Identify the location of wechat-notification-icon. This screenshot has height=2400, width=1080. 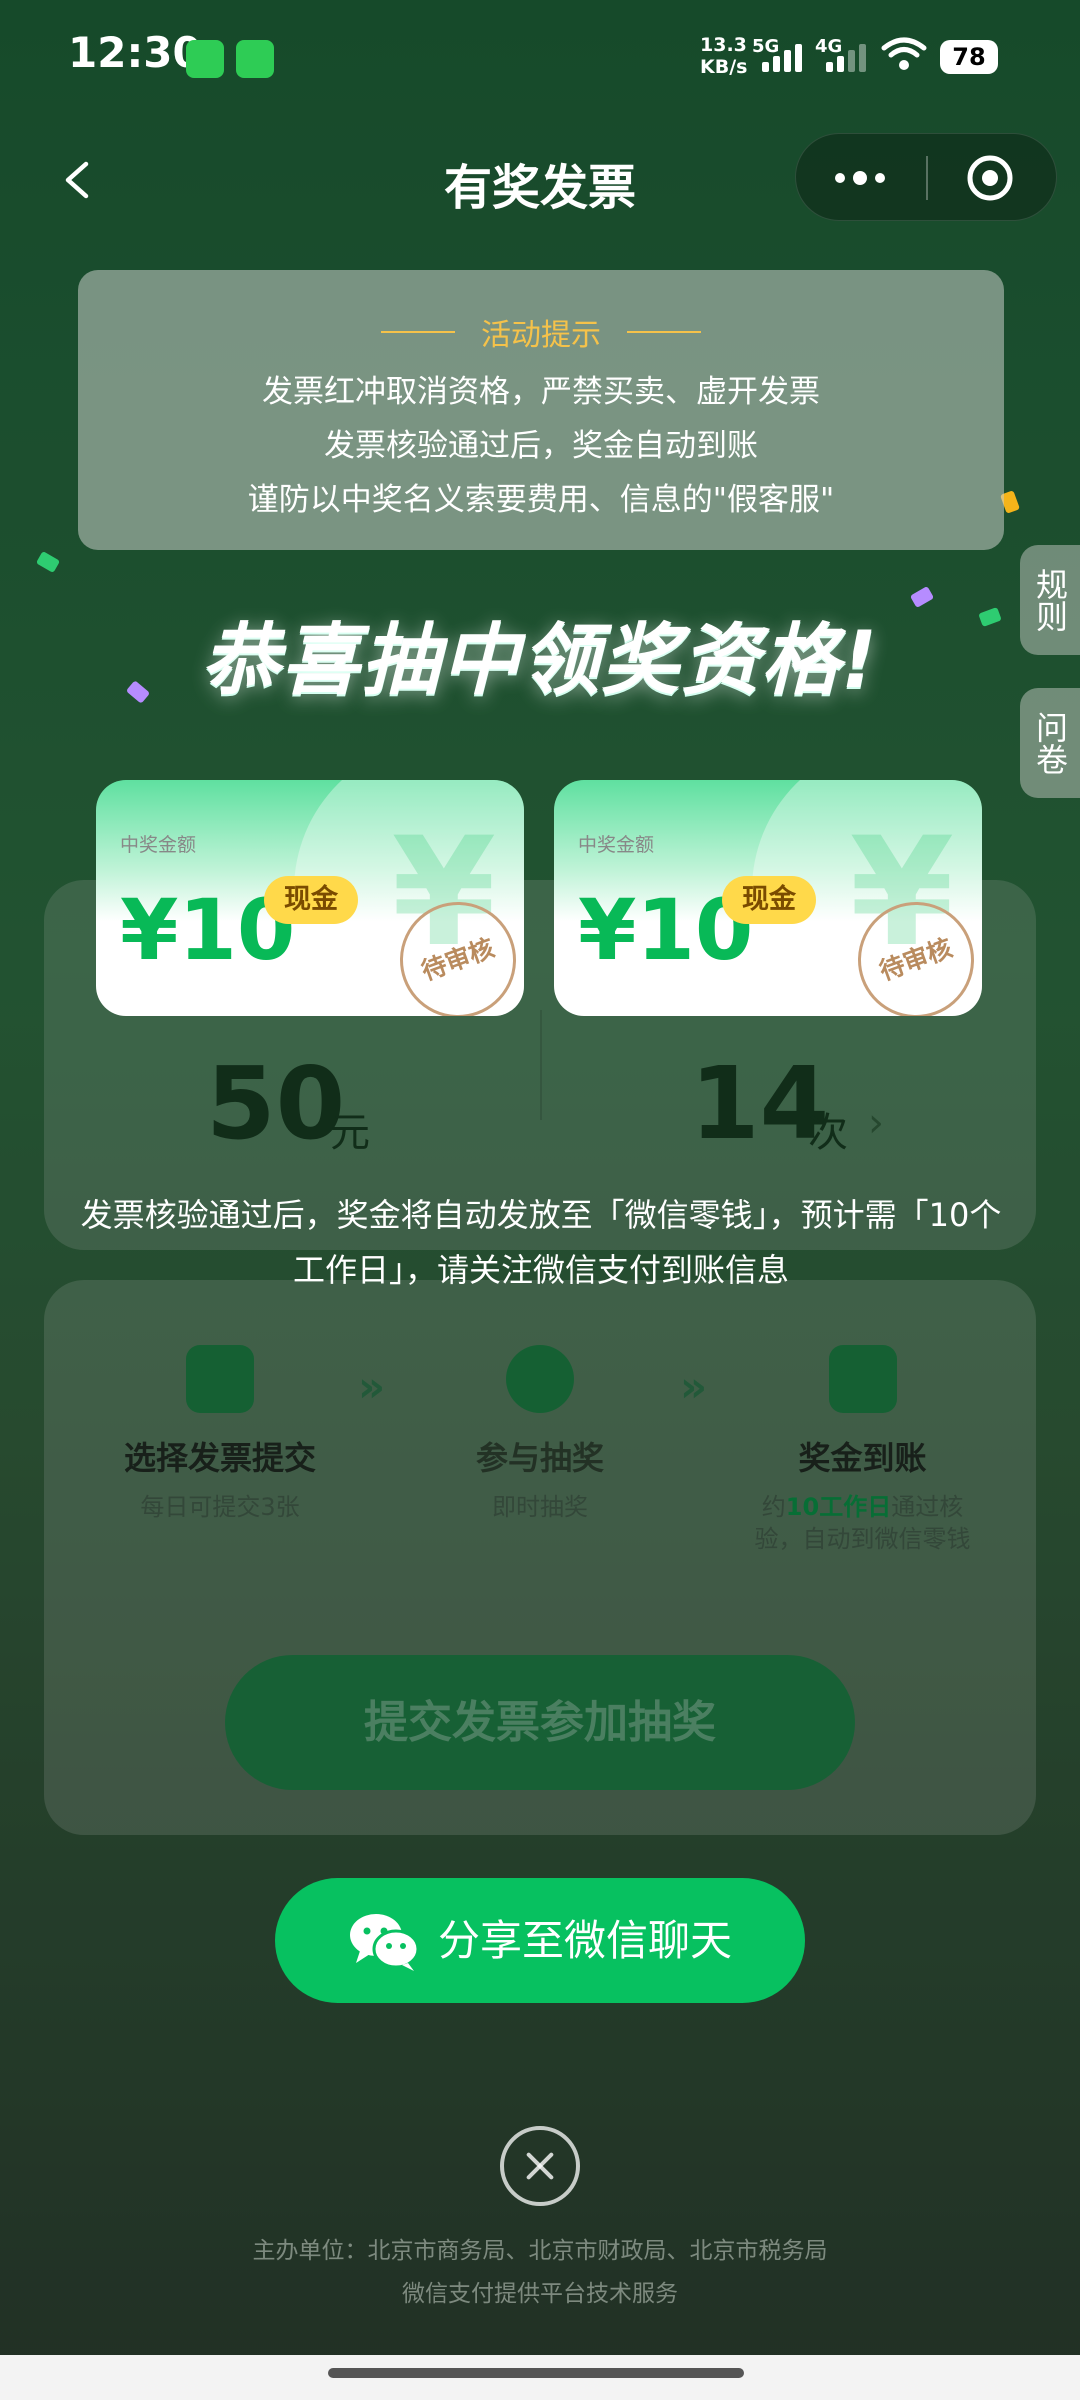
(205, 59).